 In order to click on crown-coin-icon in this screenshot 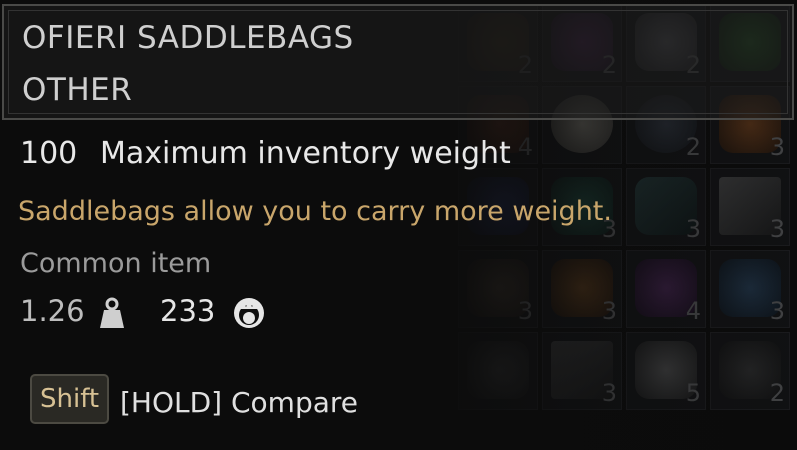, I will do `click(249, 313)`.